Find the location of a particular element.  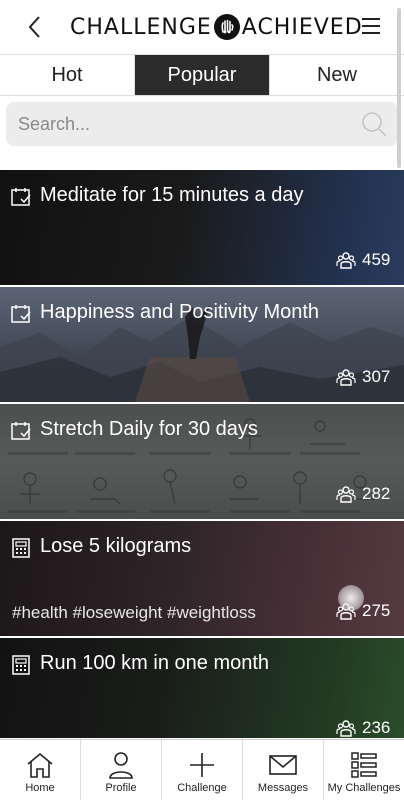

participant-count: 307 is located at coordinates (363, 377).